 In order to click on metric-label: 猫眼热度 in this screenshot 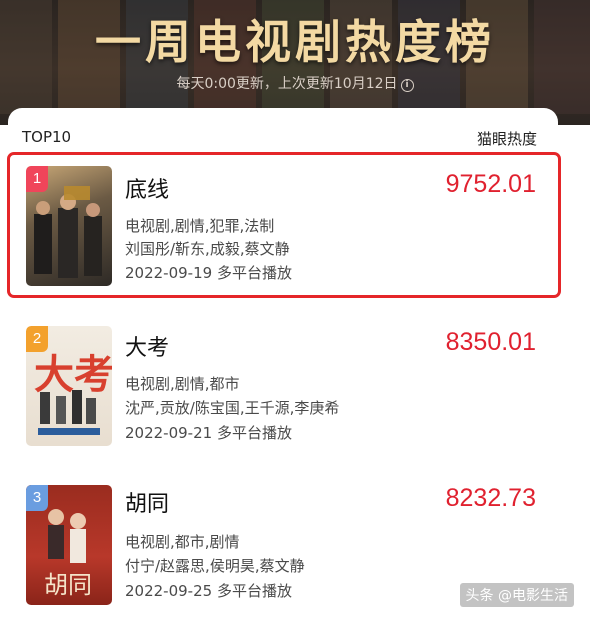, I will do `click(506, 139)`.